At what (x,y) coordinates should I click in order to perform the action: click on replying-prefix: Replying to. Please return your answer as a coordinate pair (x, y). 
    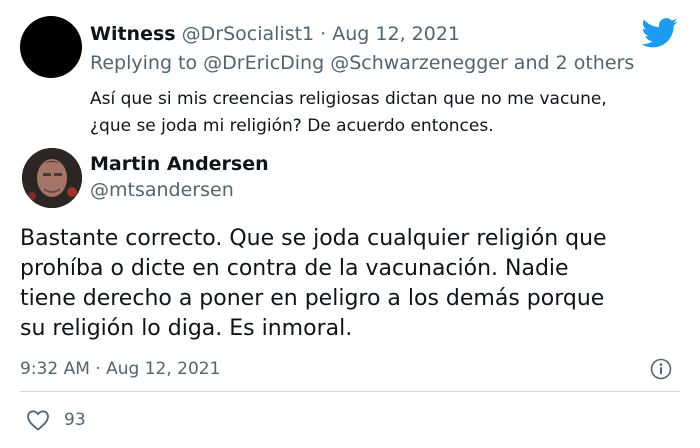
    Looking at the image, I should click on (147, 63).